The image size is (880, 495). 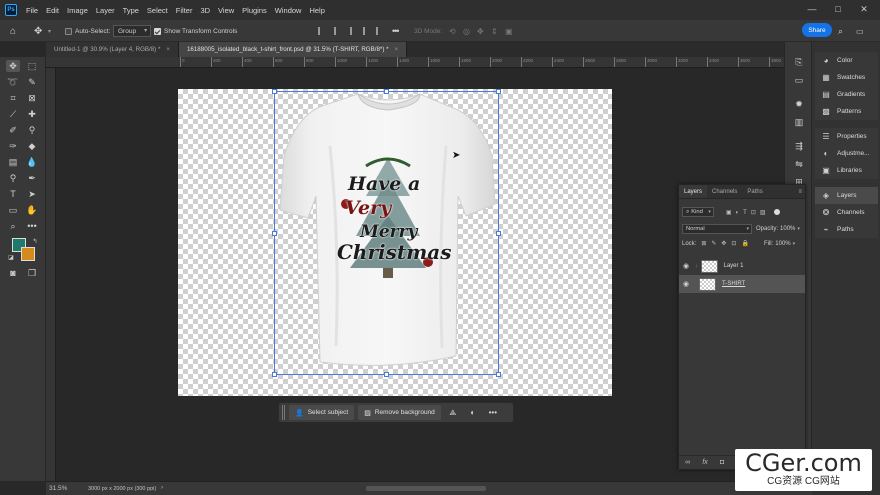 I want to click on screen-mode-icon: ❐, so click(x=32, y=273).